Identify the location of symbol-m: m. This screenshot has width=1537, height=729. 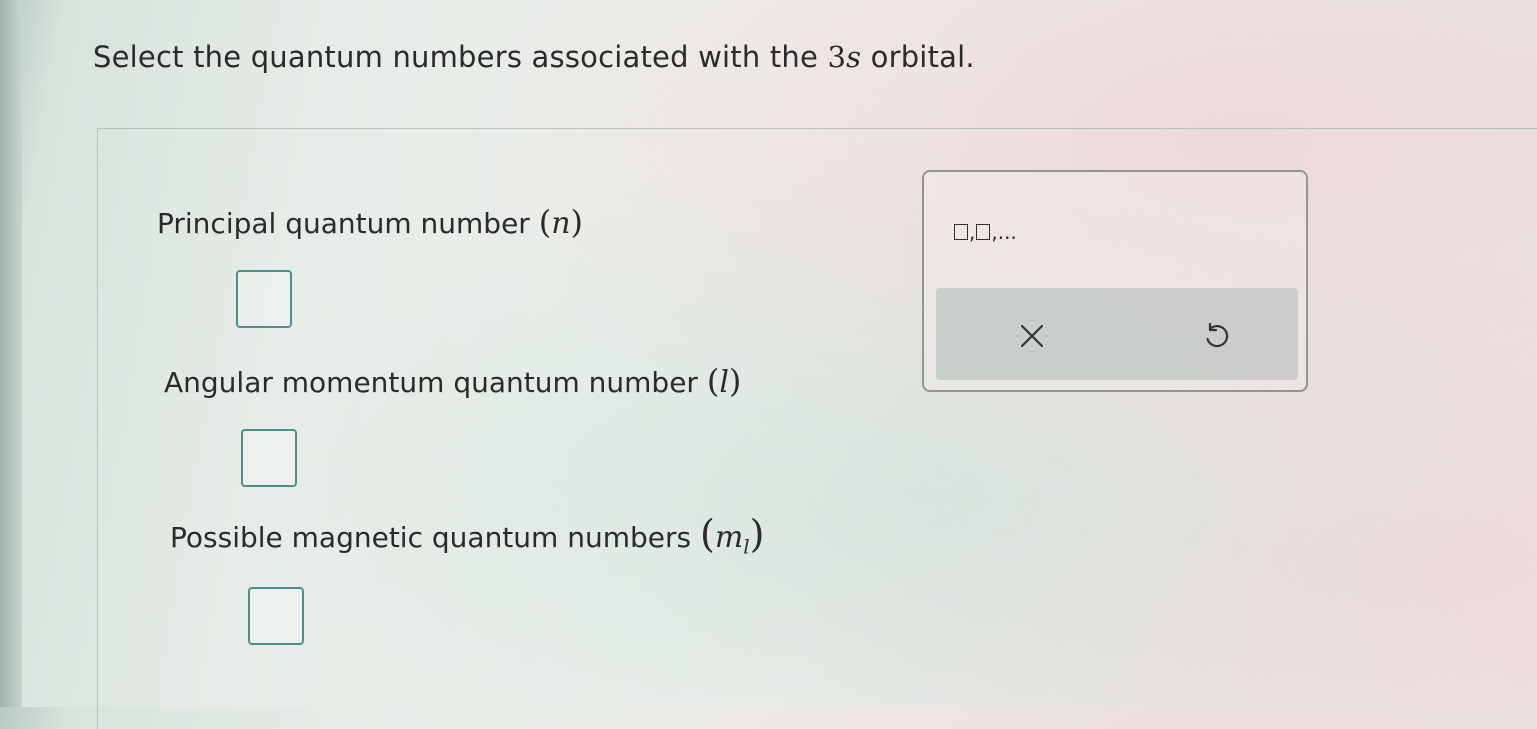
(729, 537).